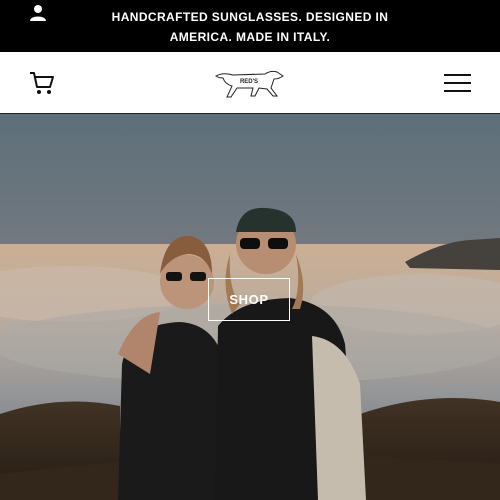  Describe the element at coordinates (249, 299) in the screenshot. I see `shop-button: SHOP` at that location.